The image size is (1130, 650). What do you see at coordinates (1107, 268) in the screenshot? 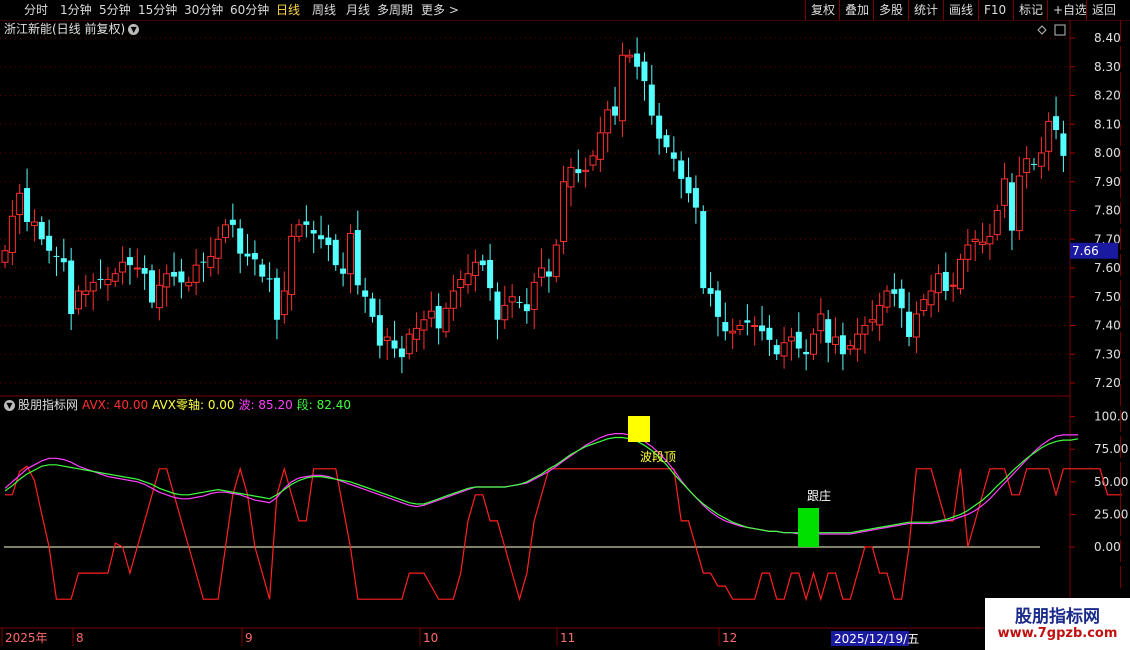
I see `price-tick-label: 7.60` at bounding box center [1107, 268].